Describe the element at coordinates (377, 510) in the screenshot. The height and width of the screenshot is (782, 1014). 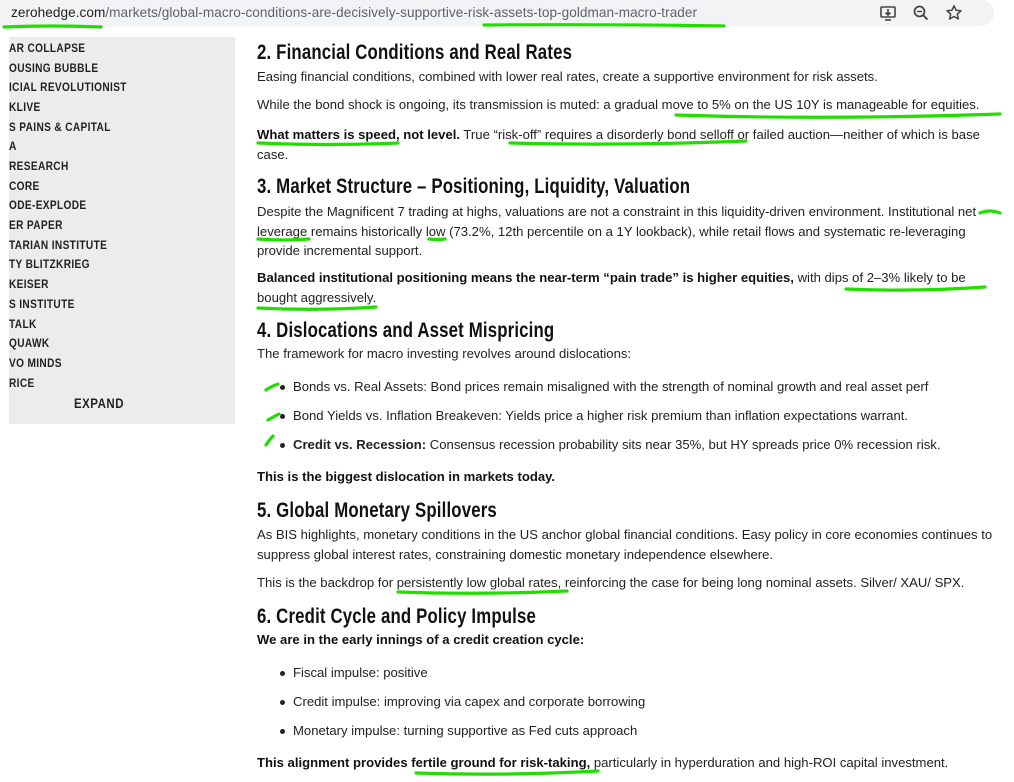
I see `section-5-heading: 5. Global Monetary Spillovers` at that location.